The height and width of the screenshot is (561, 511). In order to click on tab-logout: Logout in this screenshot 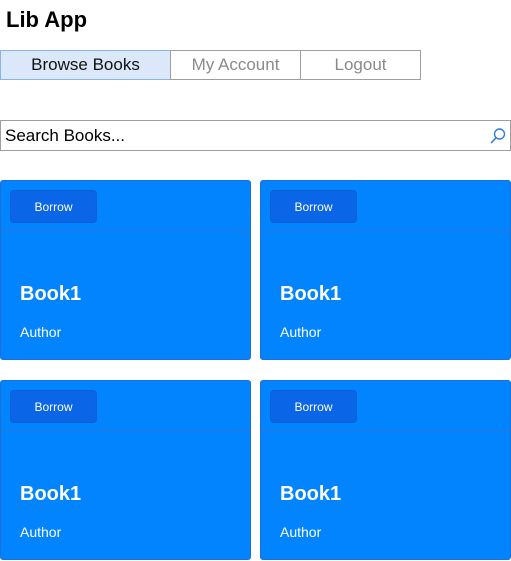, I will do `click(360, 65)`.